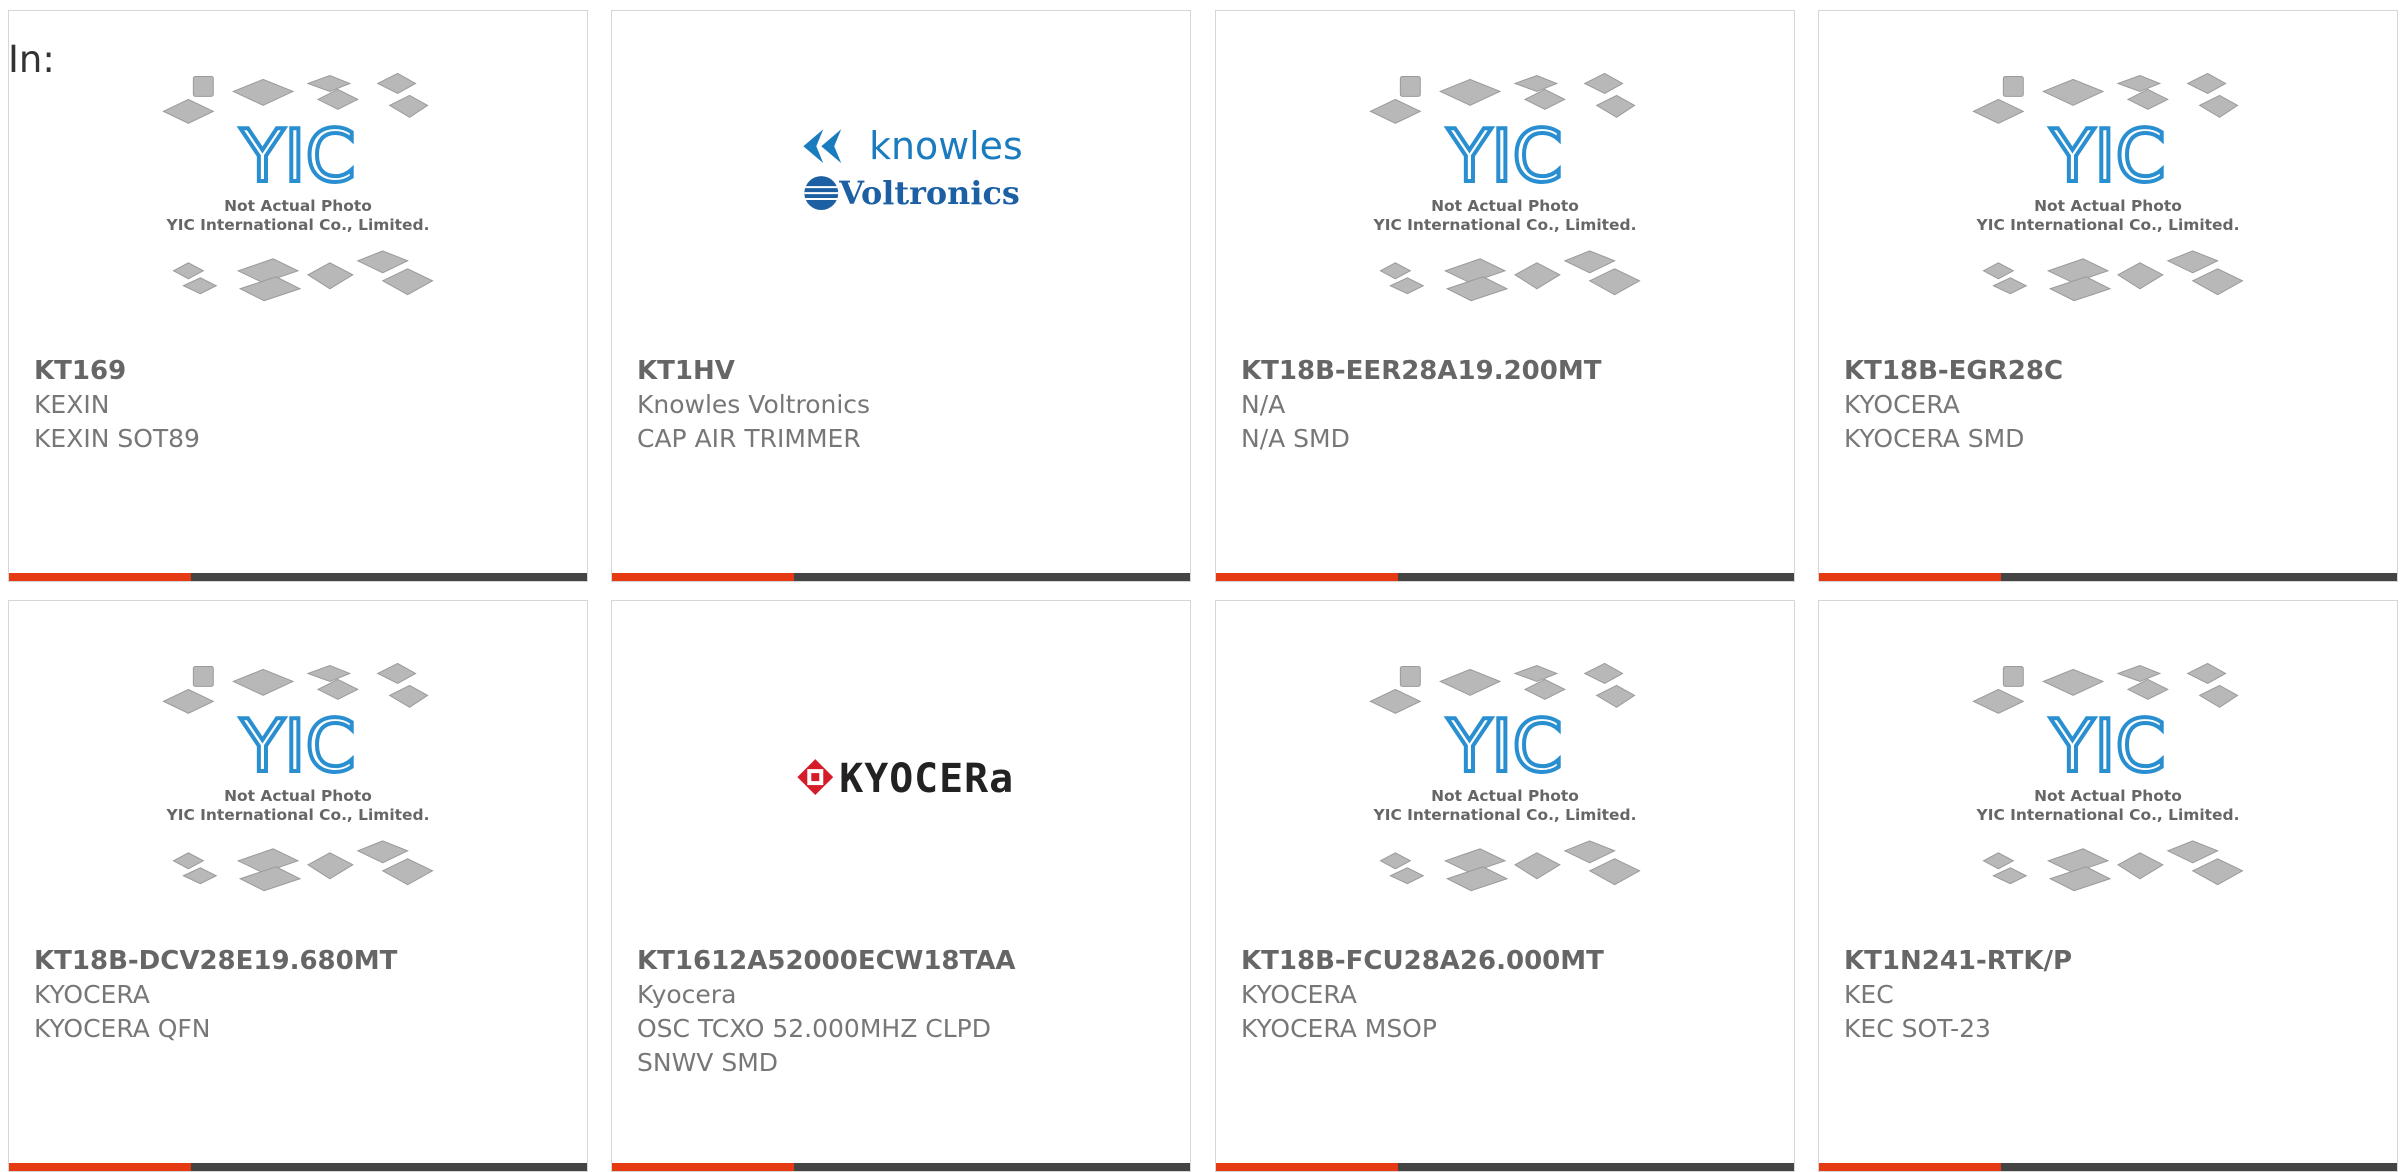  Describe the element at coordinates (1339, 1028) in the screenshot. I see `description: KYOCERA MSOP` at that location.